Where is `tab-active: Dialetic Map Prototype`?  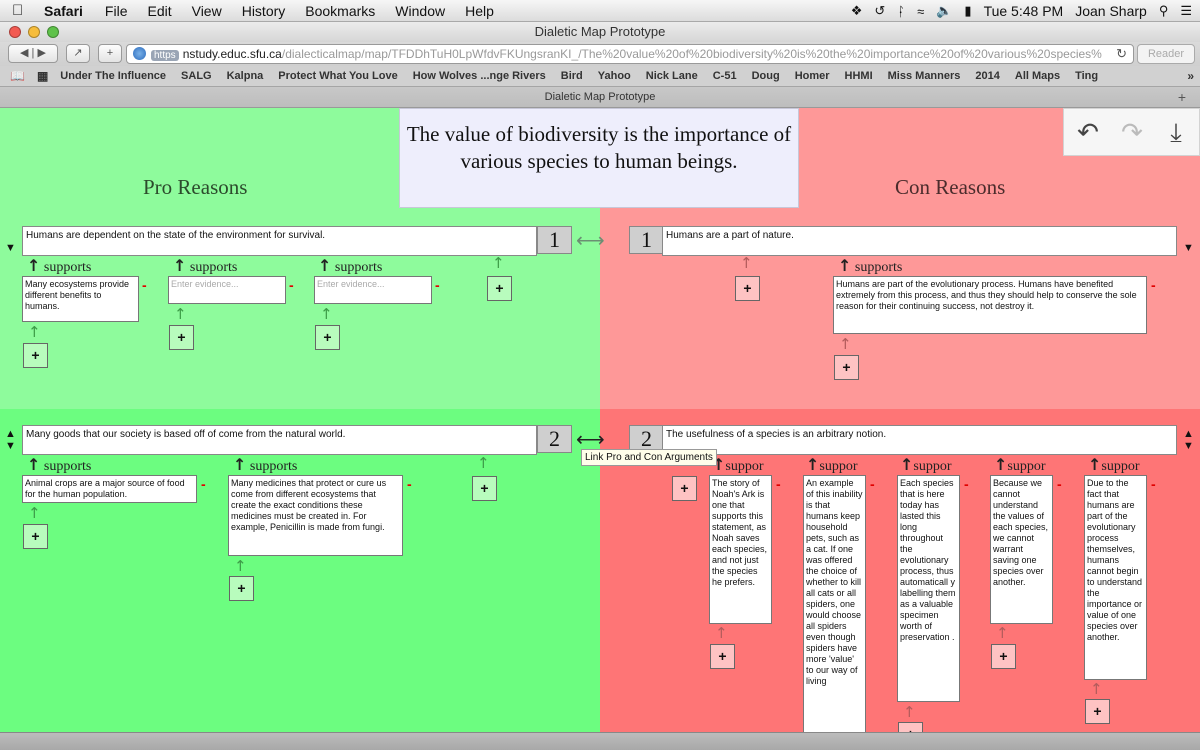
tab-active: Dialetic Map Prototype is located at coordinates (600, 97).